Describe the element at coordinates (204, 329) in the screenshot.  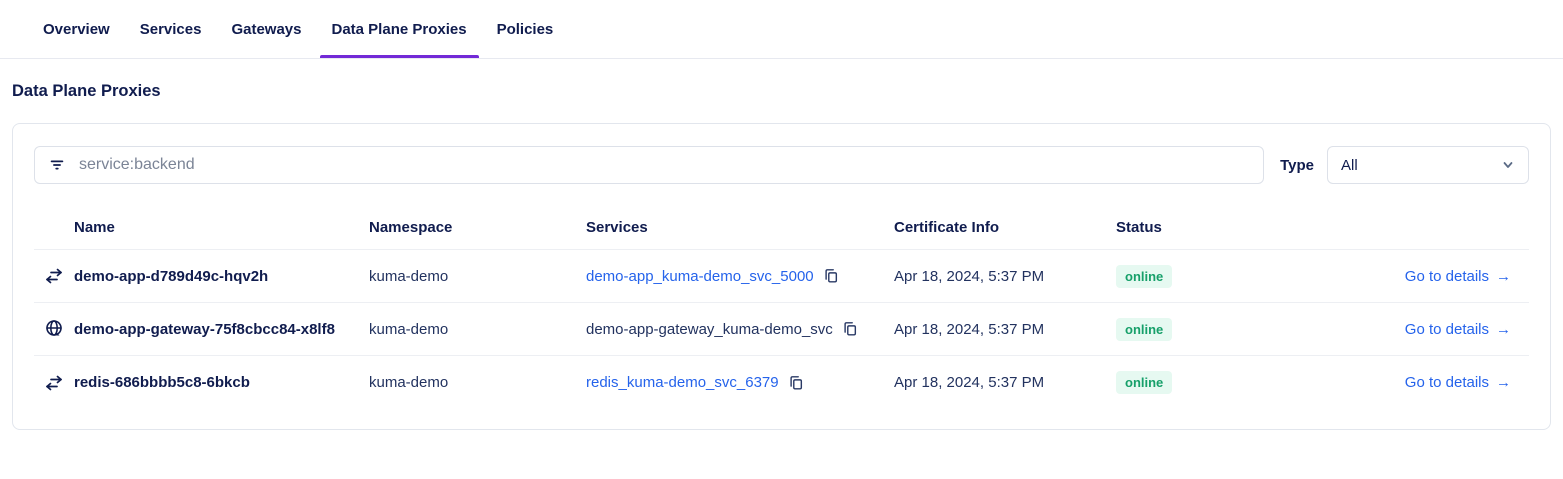
I see `proxy-name: demo-app-gateway-75f8cbcc84-x8lf8` at that location.